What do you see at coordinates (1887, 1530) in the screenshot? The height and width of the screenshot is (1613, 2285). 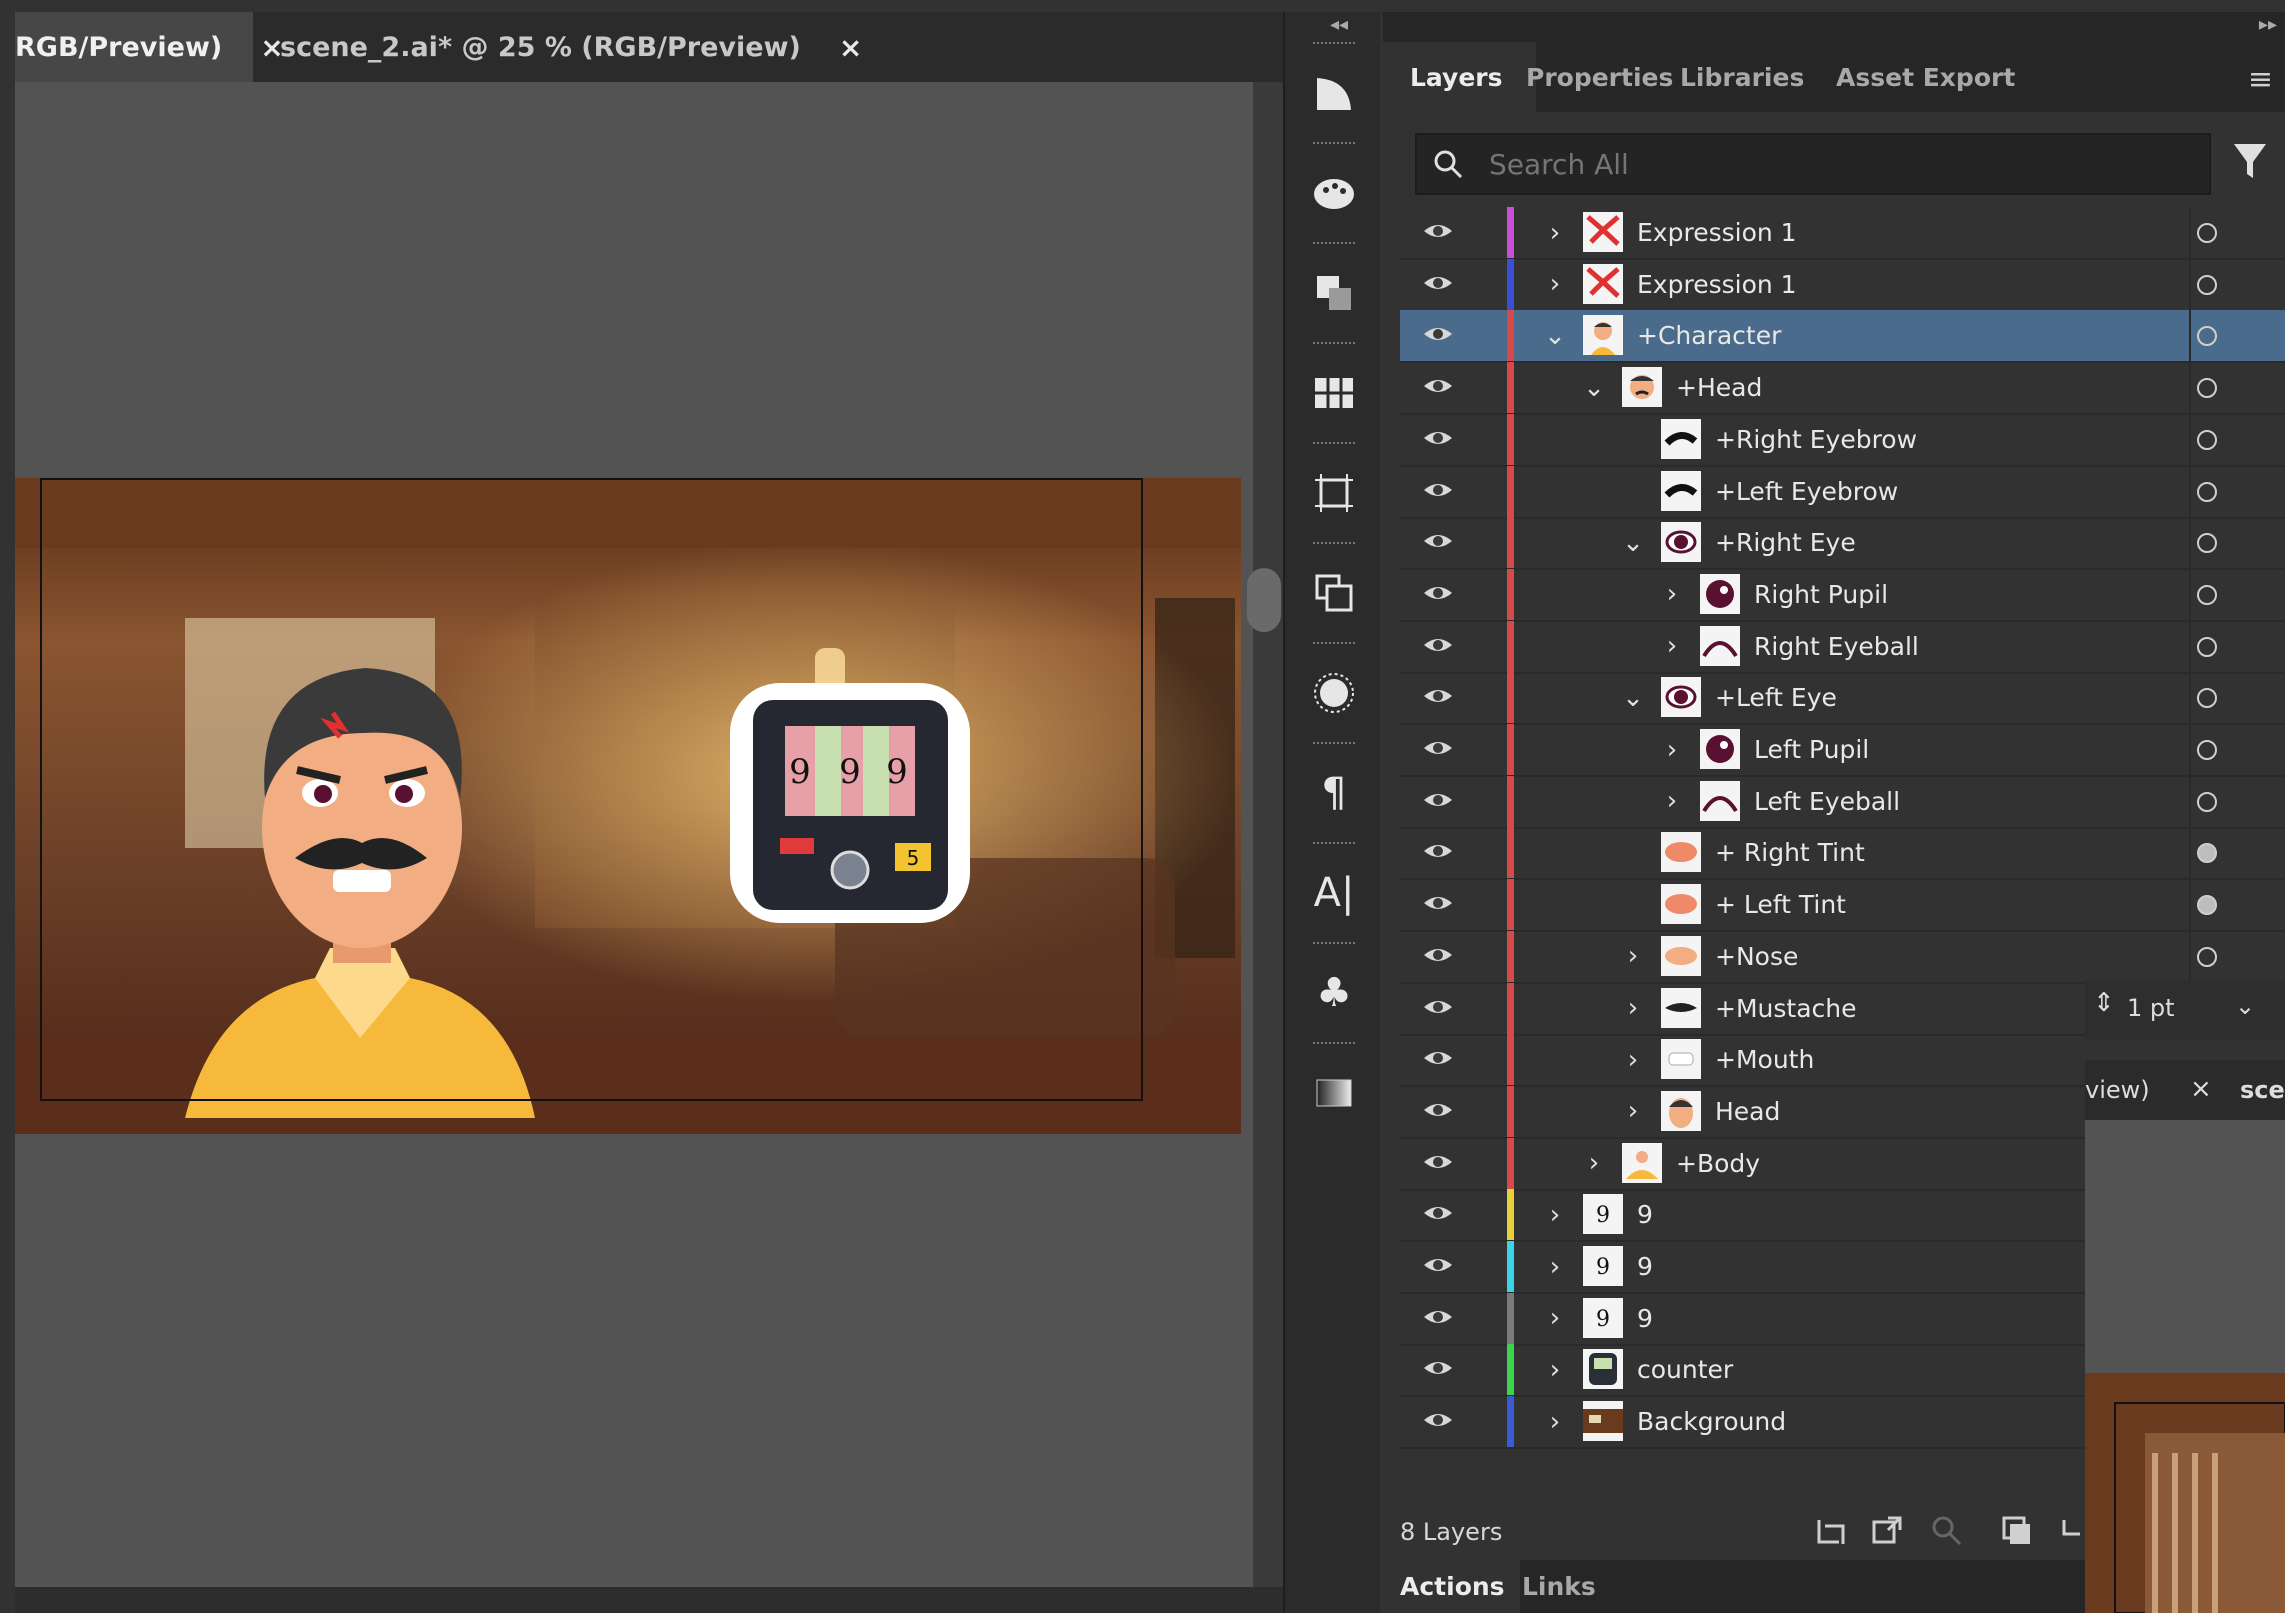 I see `locate-object-icon` at bounding box center [1887, 1530].